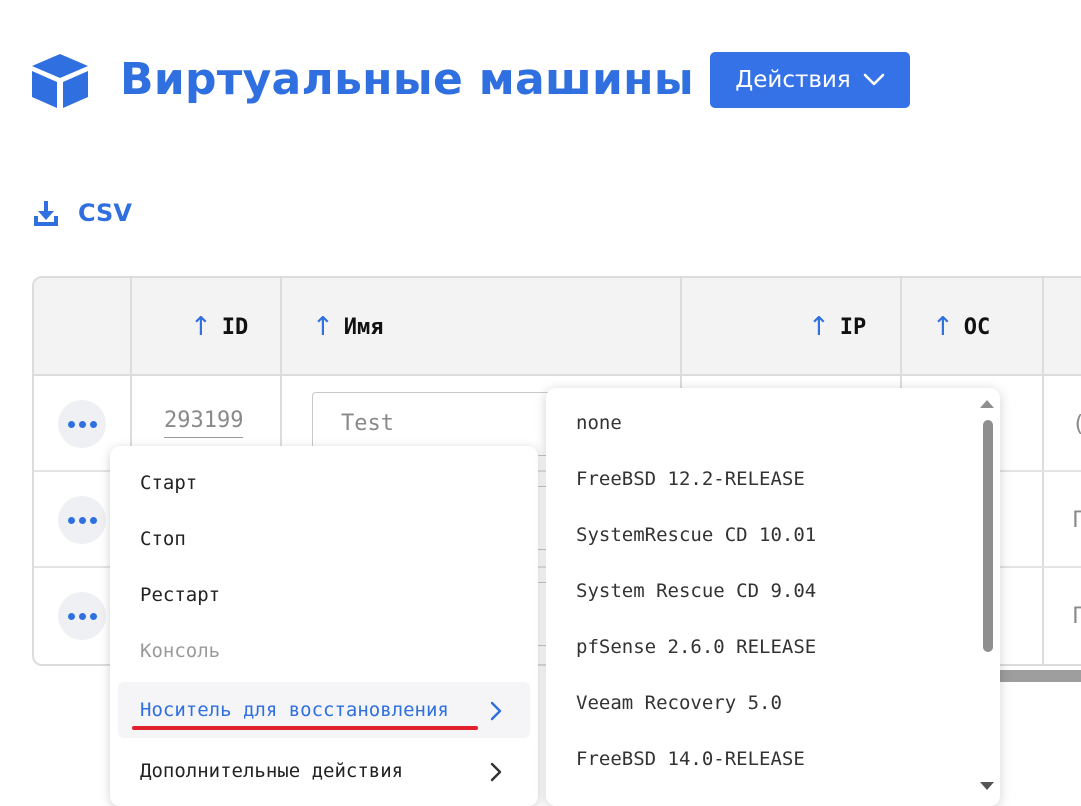 Image resolution: width=1081 pixels, height=806 pixels. What do you see at coordinates (761, 759) in the screenshot?
I see `submenu-item: FreeBSD 14.0-RELEASE` at bounding box center [761, 759].